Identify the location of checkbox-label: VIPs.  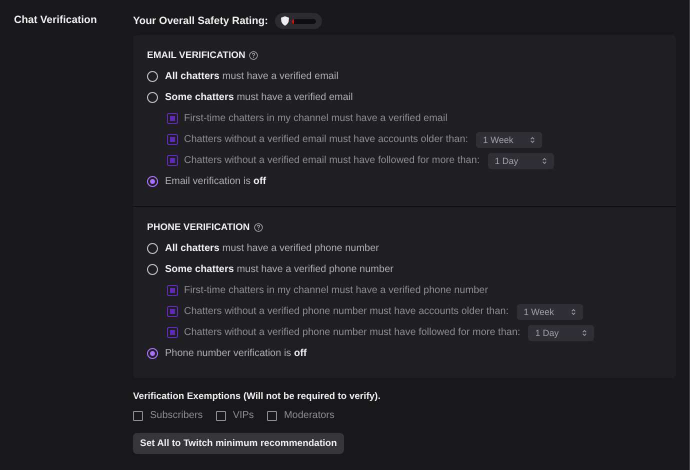
(243, 415).